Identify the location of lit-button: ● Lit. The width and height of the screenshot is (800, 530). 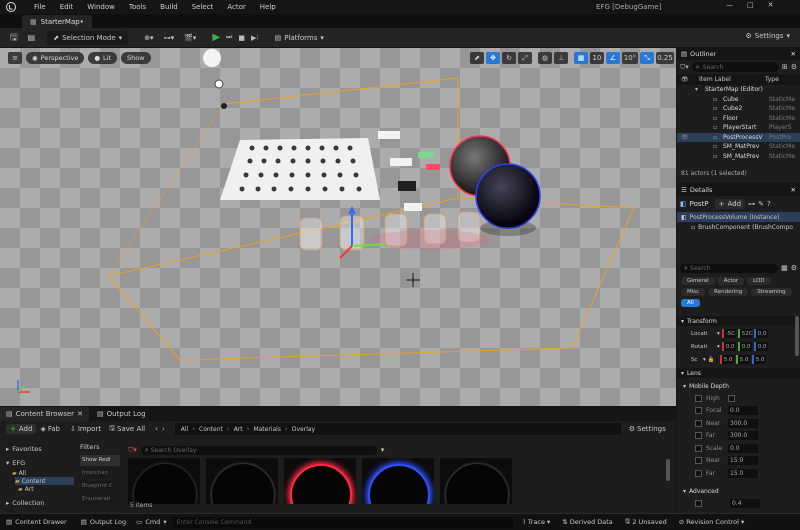
(102, 58).